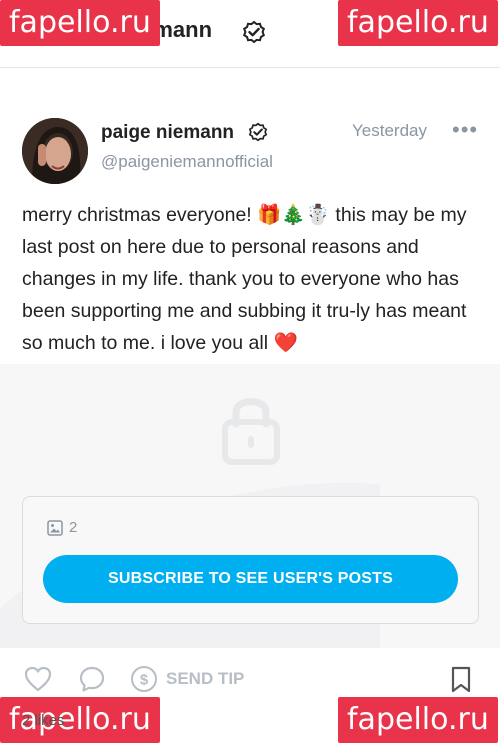 Image resolution: width=500 pixels, height=743 pixels. Describe the element at coordinates (38, 679) in the screenshot. I see `heart-icon` at that location.